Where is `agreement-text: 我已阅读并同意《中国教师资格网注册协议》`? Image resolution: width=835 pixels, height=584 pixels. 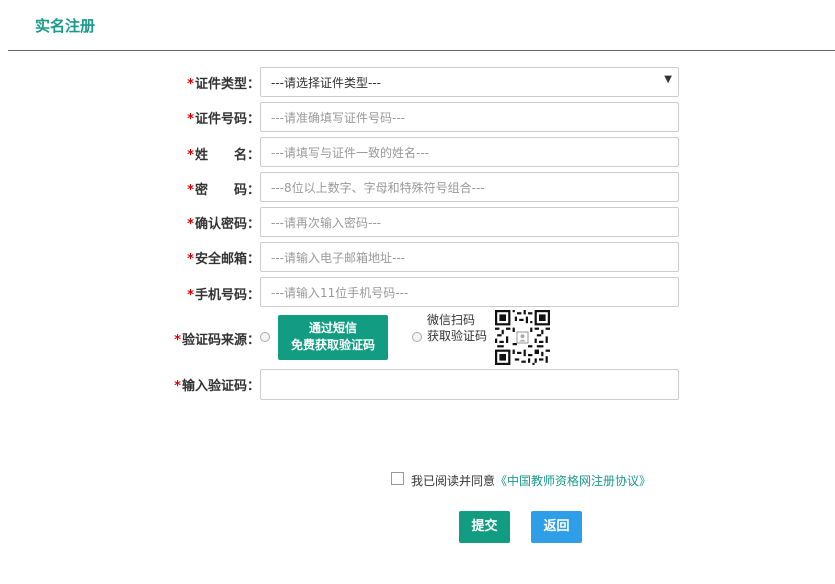
agreement-text: 我已阅读并同意《中国教师资格网注册协议》 is located at coordinates (531, 481).